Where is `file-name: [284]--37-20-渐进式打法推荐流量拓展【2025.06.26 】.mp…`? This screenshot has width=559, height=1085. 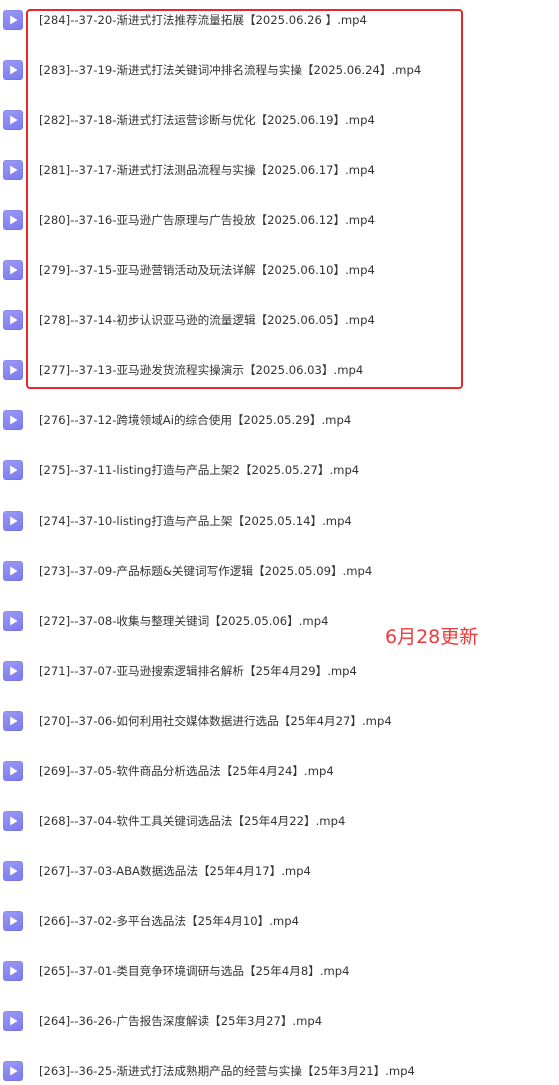 file-name: [284]--37-20-渐进式打法推荐流量拓展【2025.06.26 】.mp… is located at coordinates (203, 20).